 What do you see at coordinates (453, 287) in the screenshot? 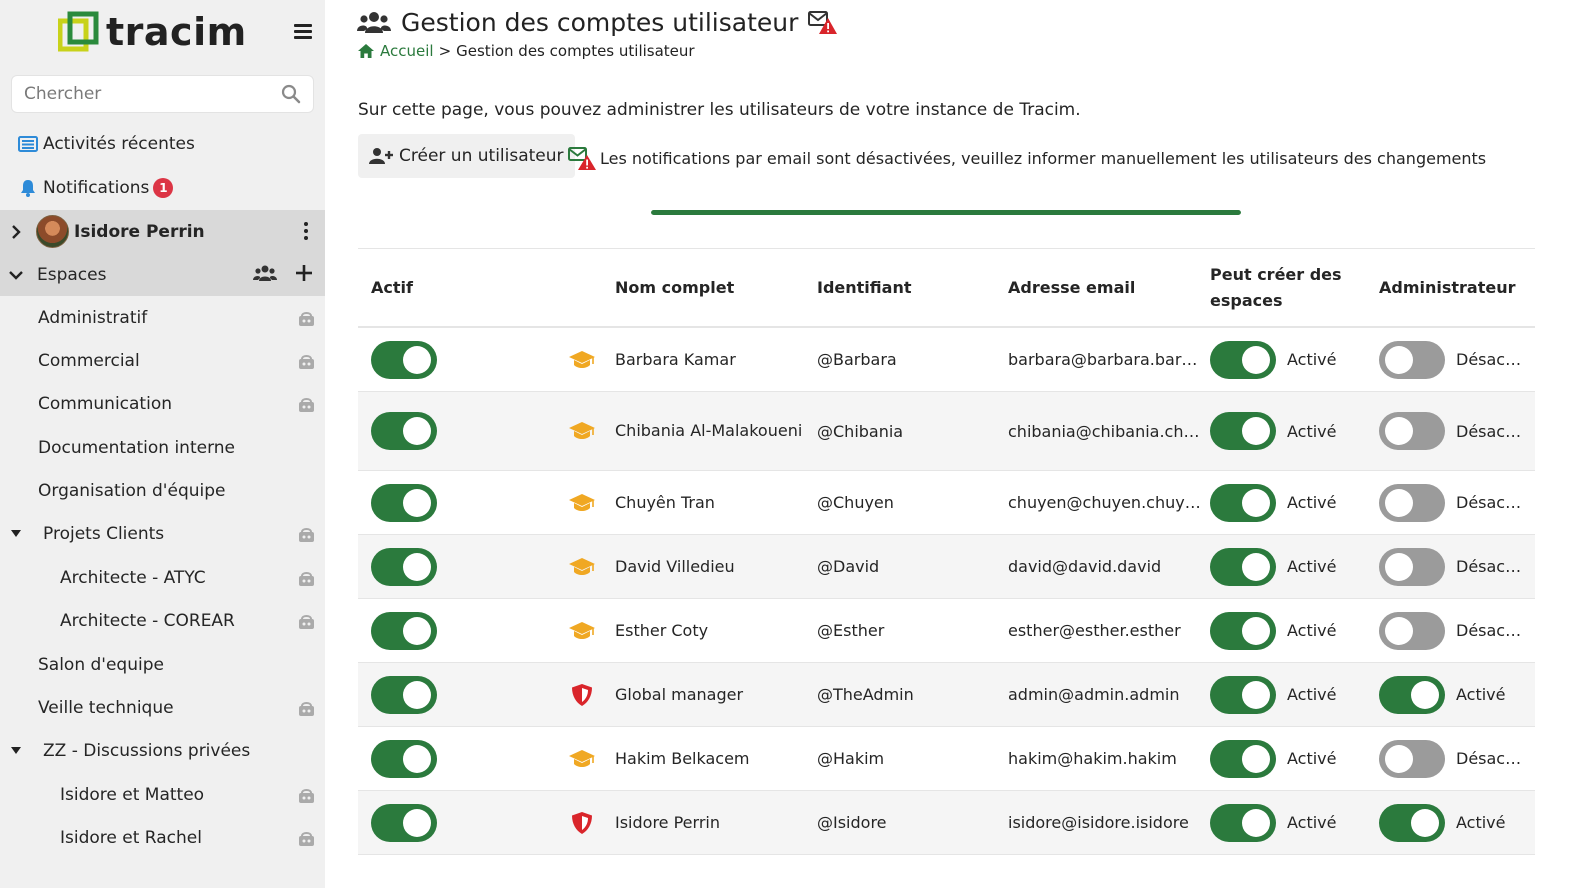
I see `col-active: Actif` at bounding box center [453, 287].